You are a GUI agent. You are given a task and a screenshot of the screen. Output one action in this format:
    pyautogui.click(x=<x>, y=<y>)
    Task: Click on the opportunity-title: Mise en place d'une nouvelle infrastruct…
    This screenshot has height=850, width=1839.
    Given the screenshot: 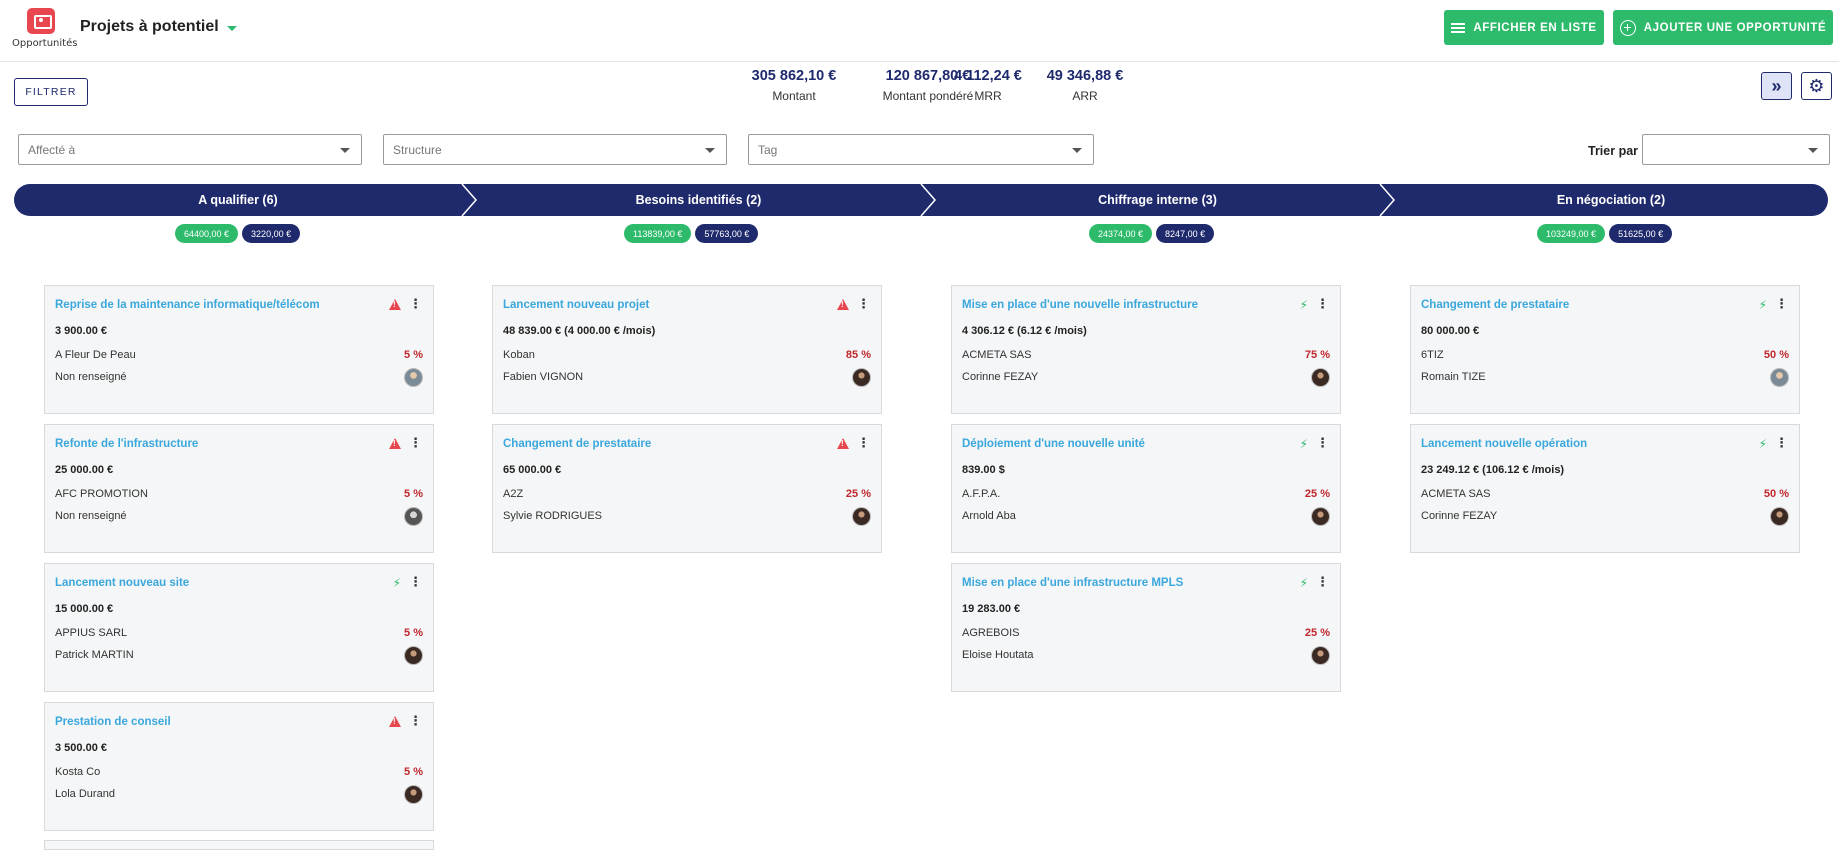 What is the action you would take?
    pyautogui.click(x=1080, y=305)
    